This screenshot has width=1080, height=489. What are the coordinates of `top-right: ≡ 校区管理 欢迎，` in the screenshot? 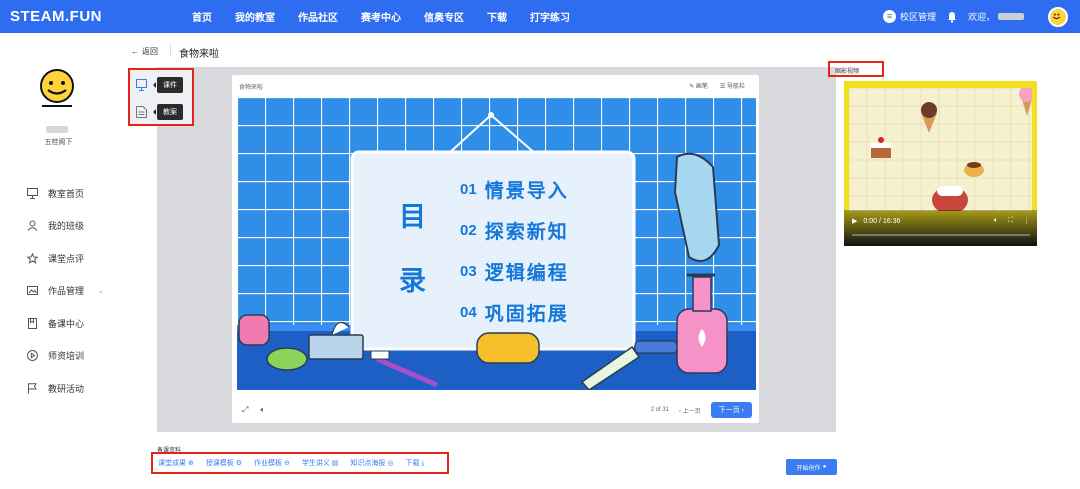 It's located at (975, 16).